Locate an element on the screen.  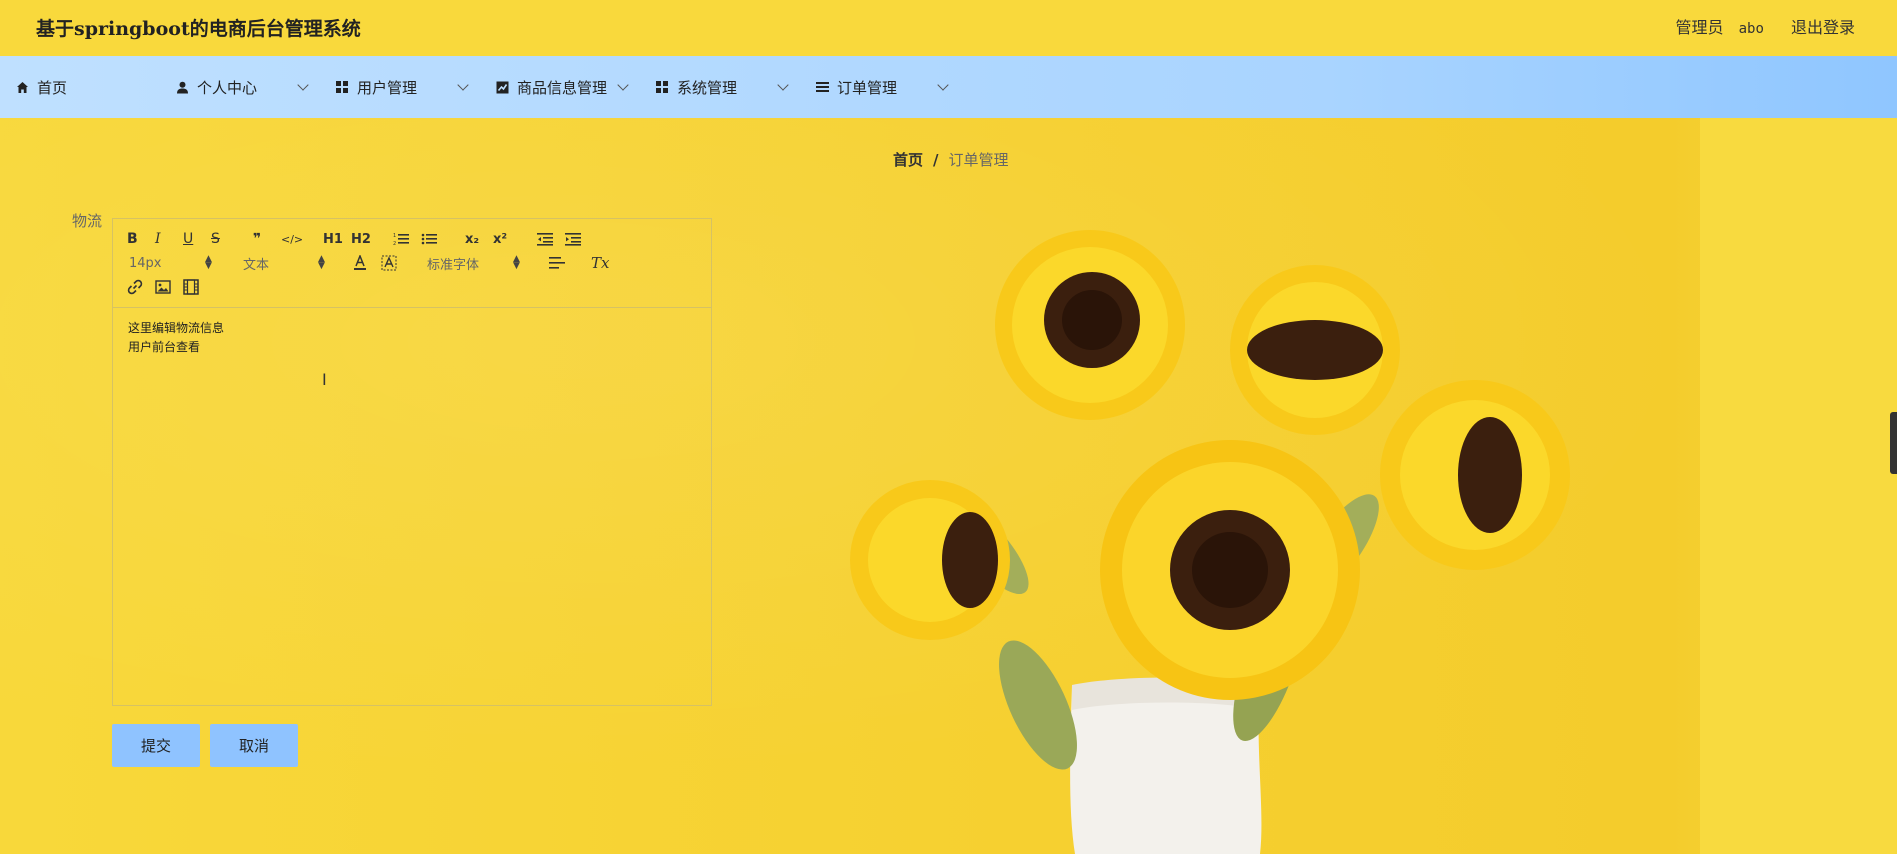
scrollbar-handle is located at coordinates (1893, 443).